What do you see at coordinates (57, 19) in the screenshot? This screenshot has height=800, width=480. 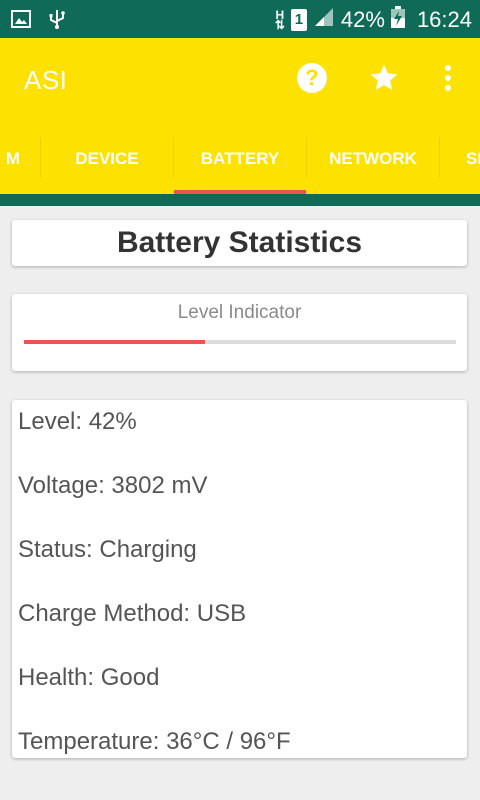 I see `usb-icon` at bounding box center [57, 19].